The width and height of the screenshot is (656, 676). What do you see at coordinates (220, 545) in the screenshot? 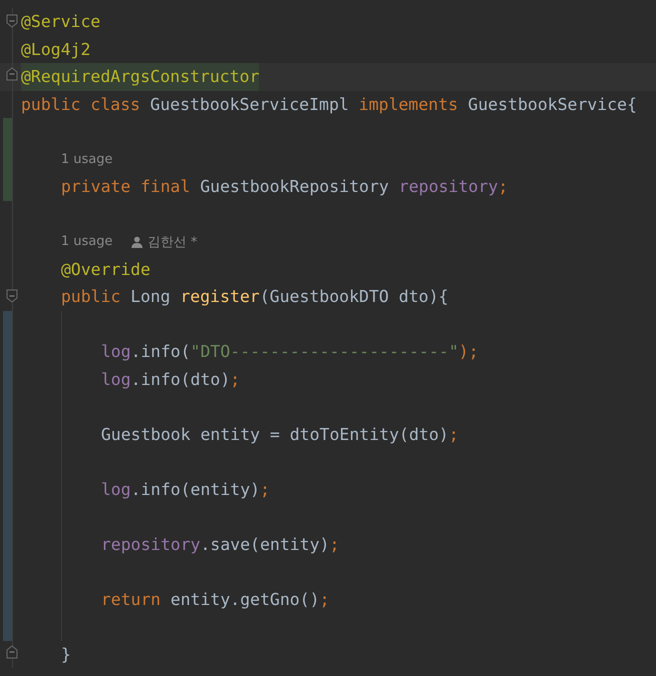
I see `code-line: repository.save(entity);` at bounding box center [220, 545].